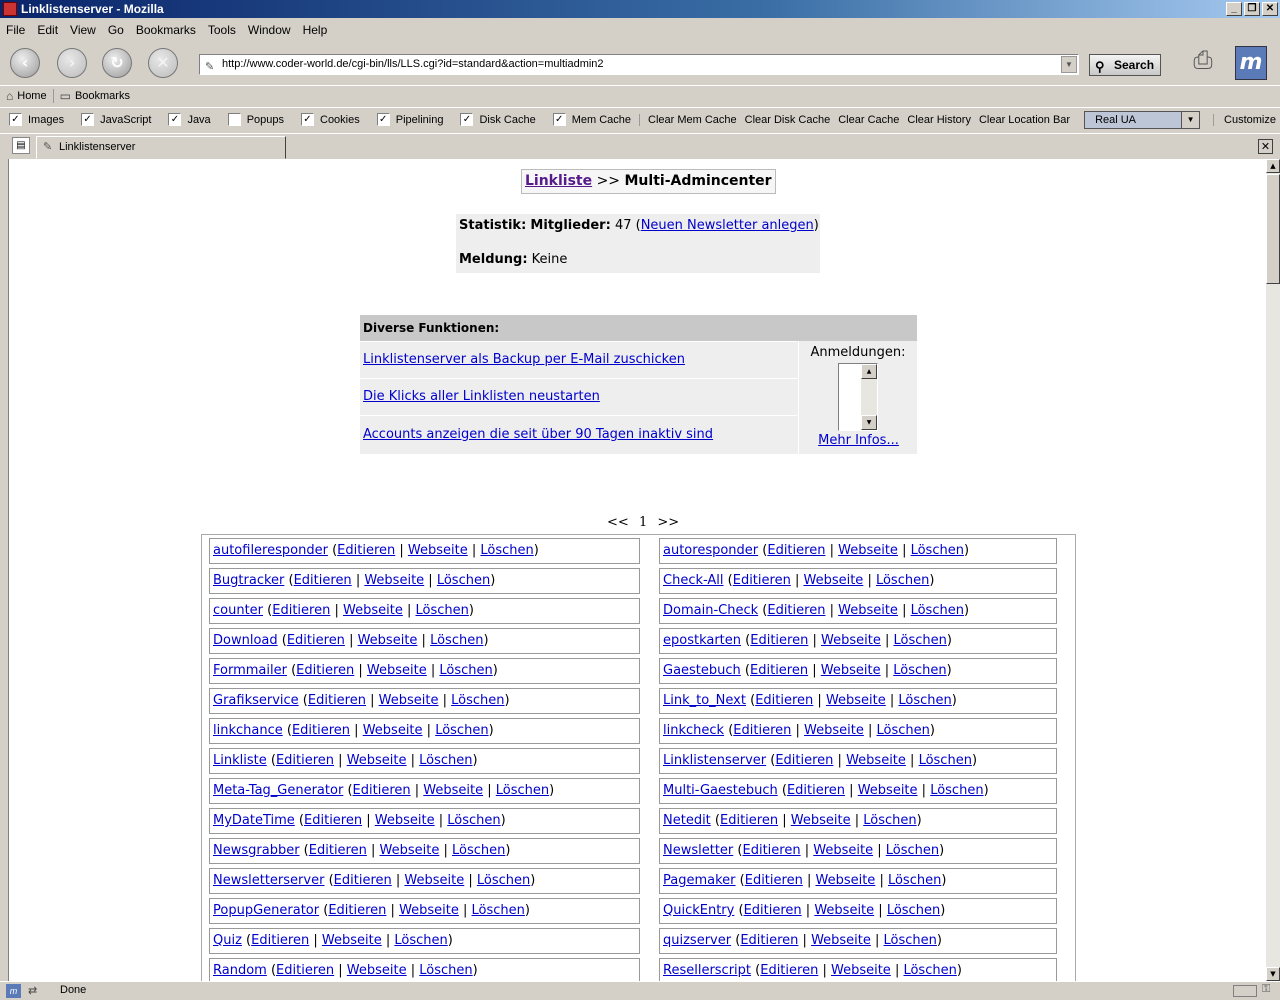 Image resolution: width=1280 pixels, height=1000 pixels. I want to click on script-name-link: Linklistenserver, so click(714, 760).